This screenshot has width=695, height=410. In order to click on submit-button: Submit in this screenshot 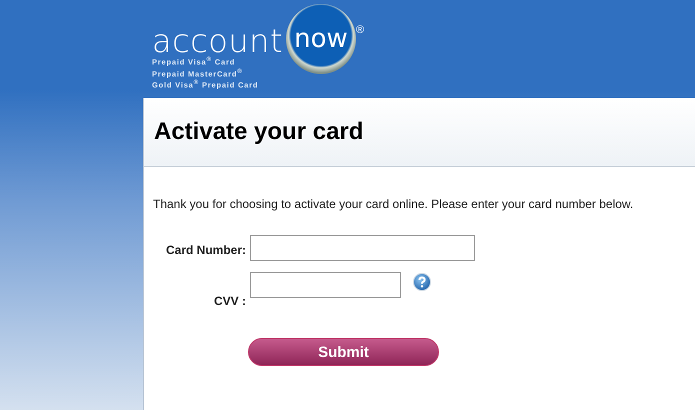, I will do `click(343, 352)`.